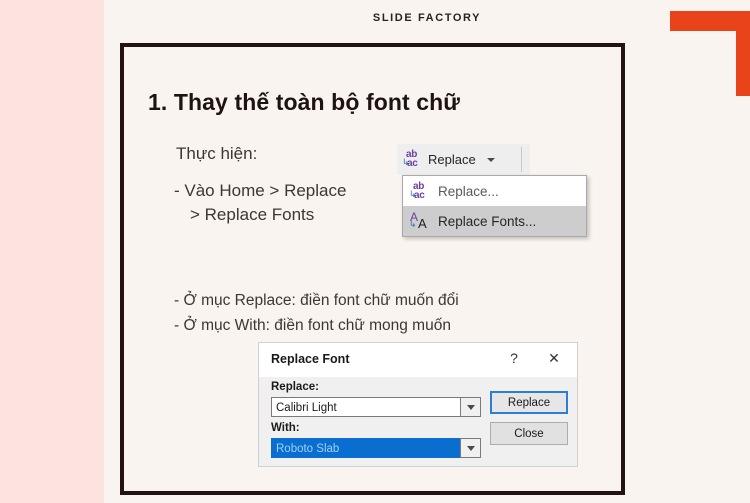 This screenshot has height=503, width=750. I want to click on with-font-combobox: Roboto Slab, so click(376, 448).